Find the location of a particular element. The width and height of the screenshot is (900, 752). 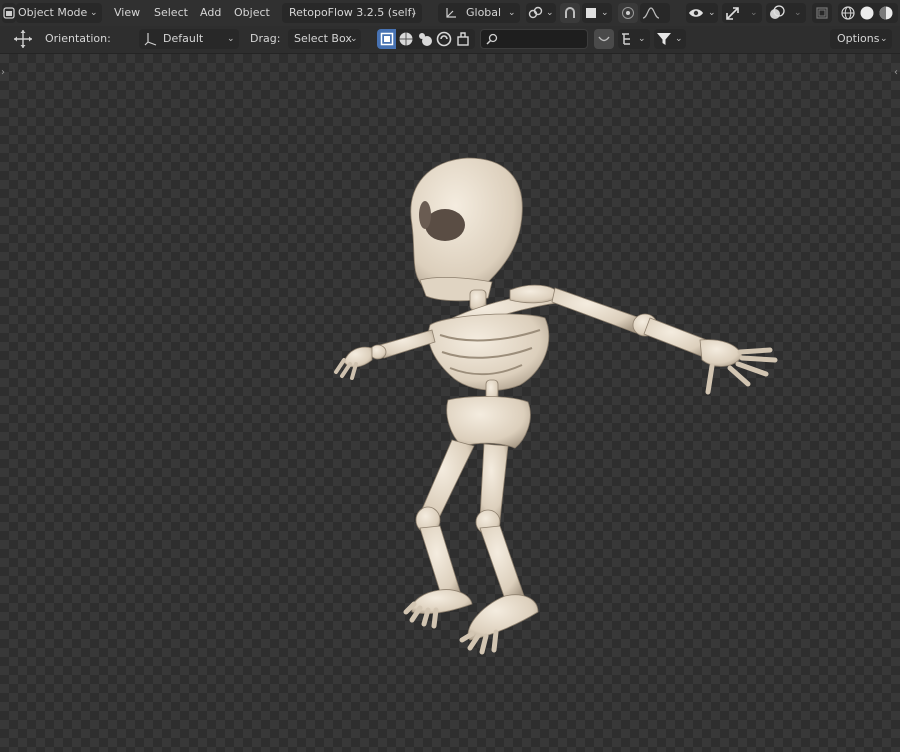

select-set-button is located at coordinates (386, 39).